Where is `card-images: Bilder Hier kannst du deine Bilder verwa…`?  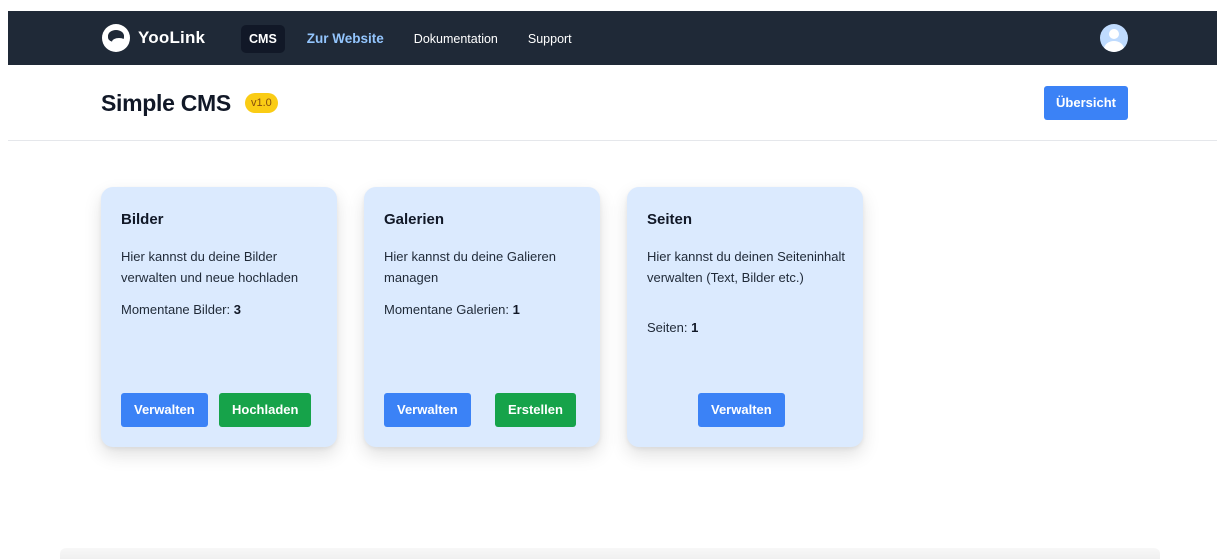 card-images: Bilder Hier kannst du deine Bilder verwa… is located at coordinates (219, 317).